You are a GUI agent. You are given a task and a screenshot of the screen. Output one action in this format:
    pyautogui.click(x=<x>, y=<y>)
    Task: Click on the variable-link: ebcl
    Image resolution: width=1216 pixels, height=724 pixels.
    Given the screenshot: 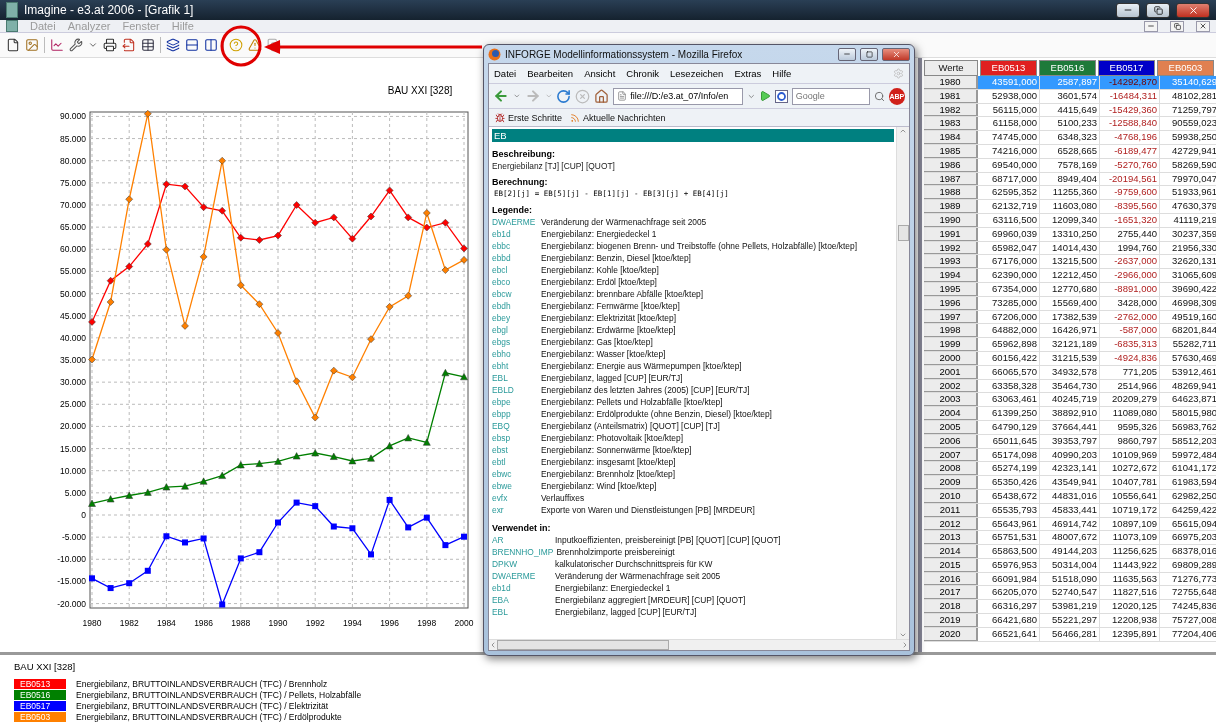 What is the action you would take?
    pyautogui.click(x=516, y=270)
    